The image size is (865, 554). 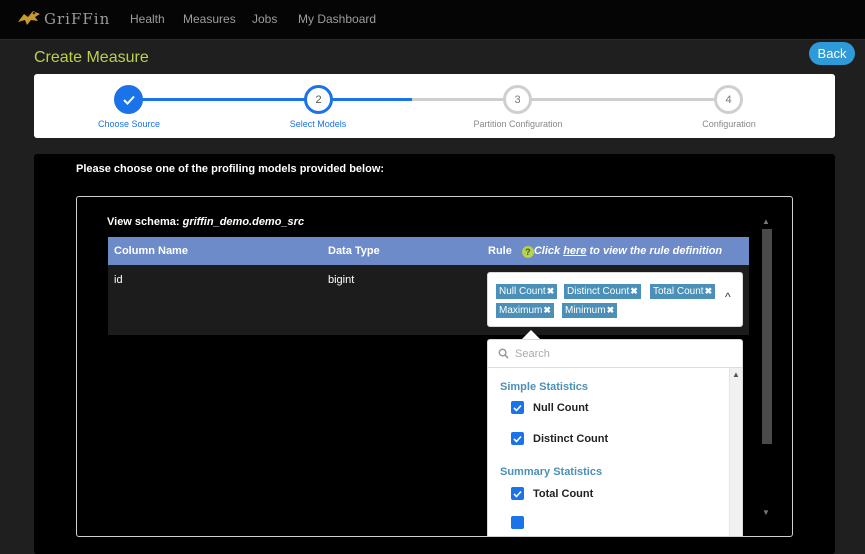 I want to click on rule-hint: Click here to view the rule definition, so click(x=628, y=251).